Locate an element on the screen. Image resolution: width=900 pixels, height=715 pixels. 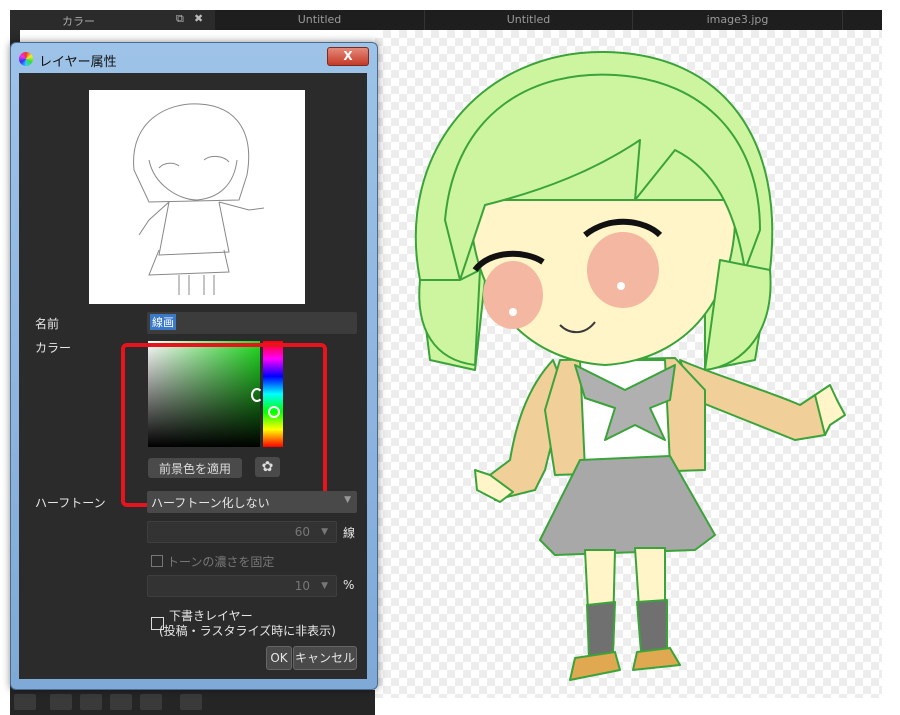
line-art-preview is located at coordinates (199, 199).